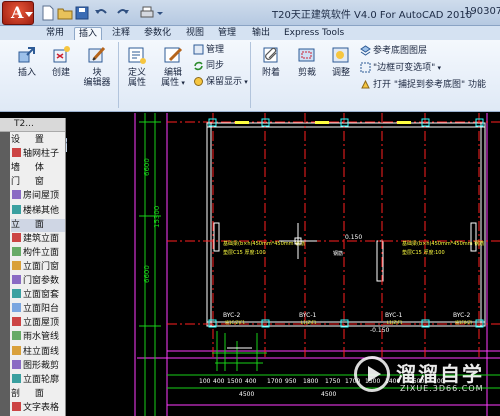  I want to click on edit-attributes-button: 编辑 属性 ▾, so click(173, 66).